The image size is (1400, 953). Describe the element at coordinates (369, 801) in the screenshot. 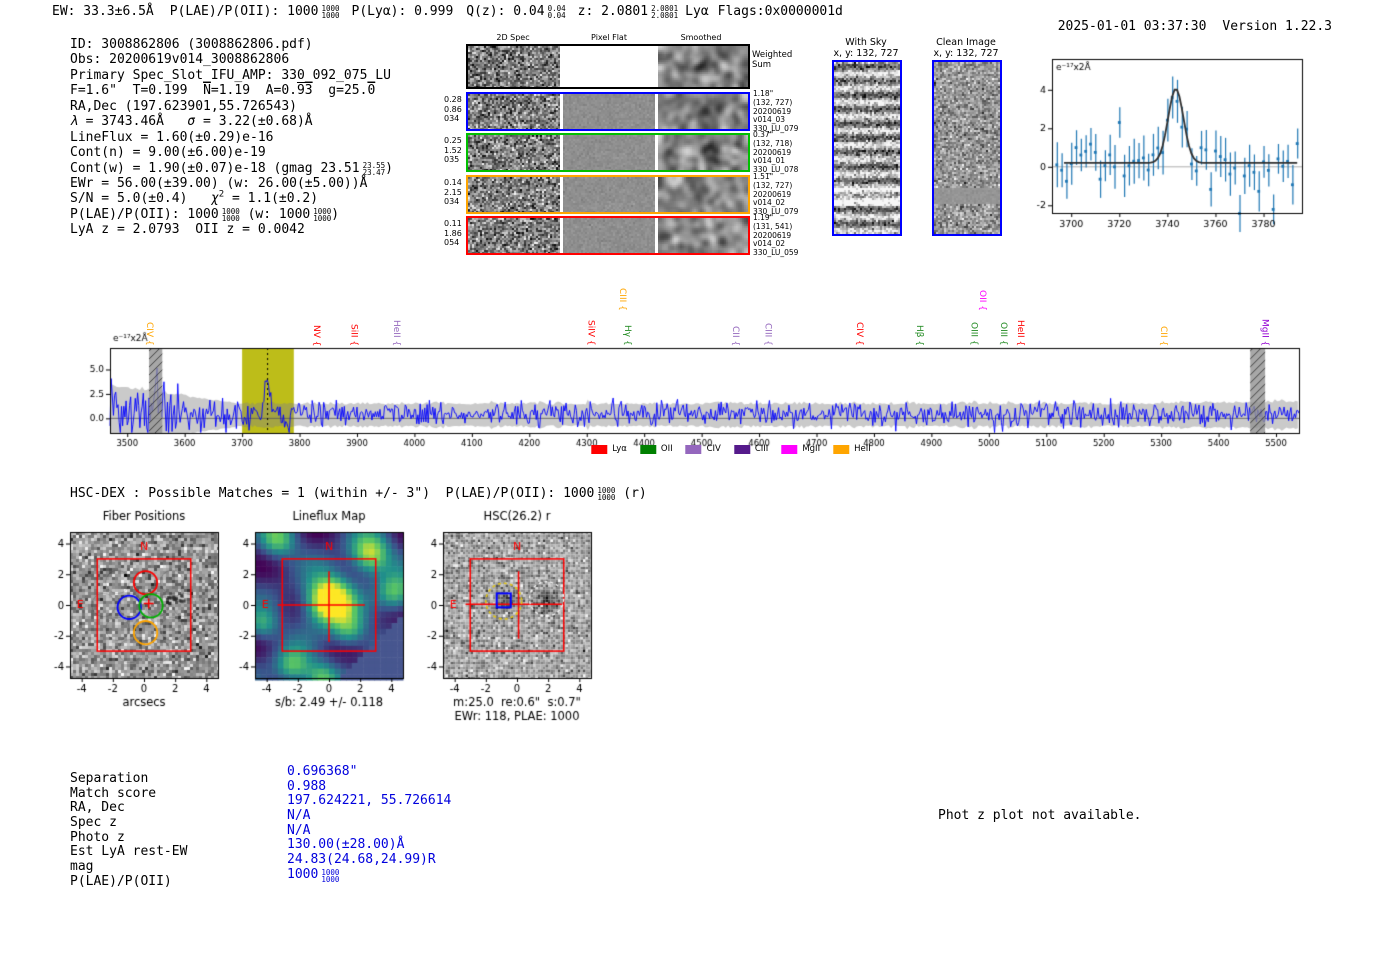

I see `match-table-value: 197.624221, 55.726614` at that location.